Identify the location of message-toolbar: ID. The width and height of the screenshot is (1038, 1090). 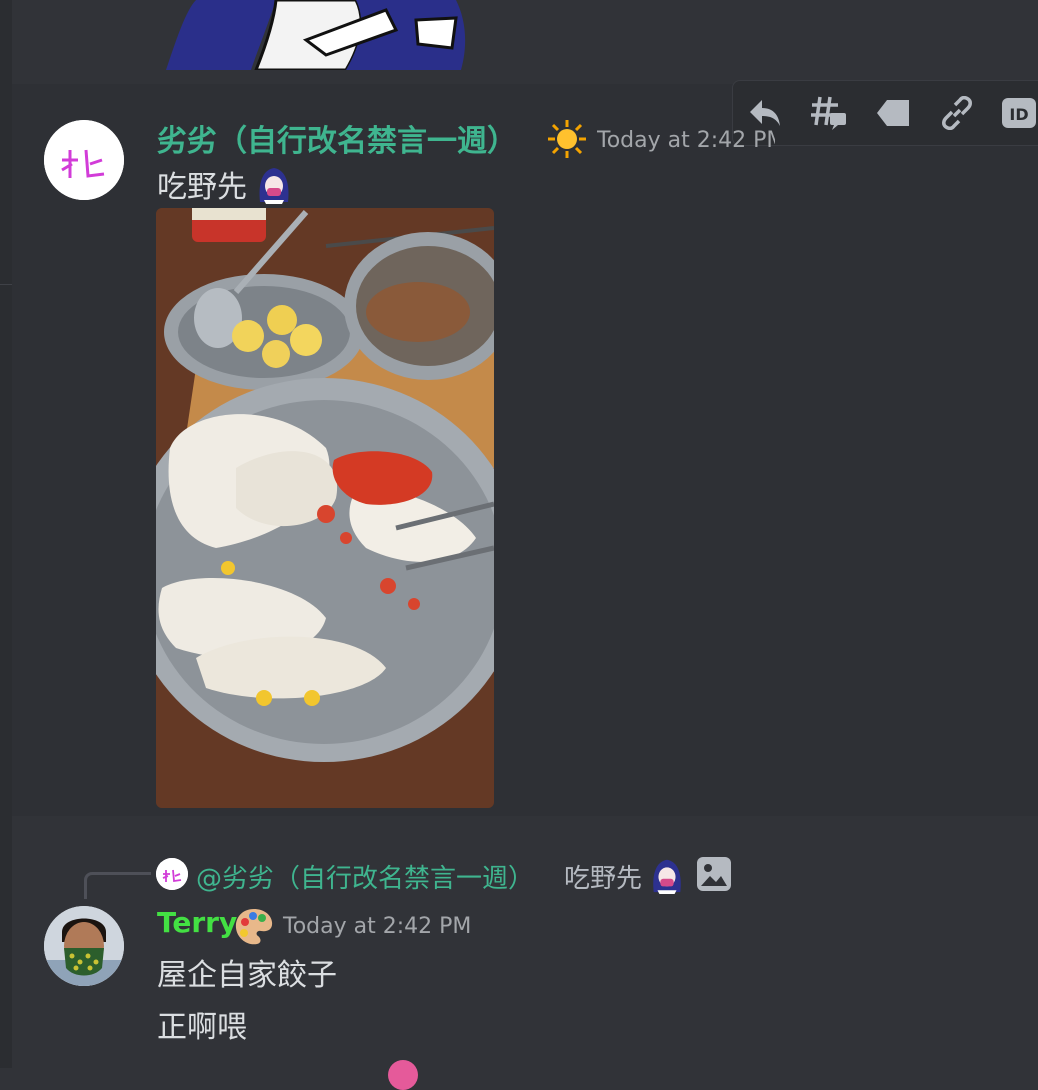
(885, 113).